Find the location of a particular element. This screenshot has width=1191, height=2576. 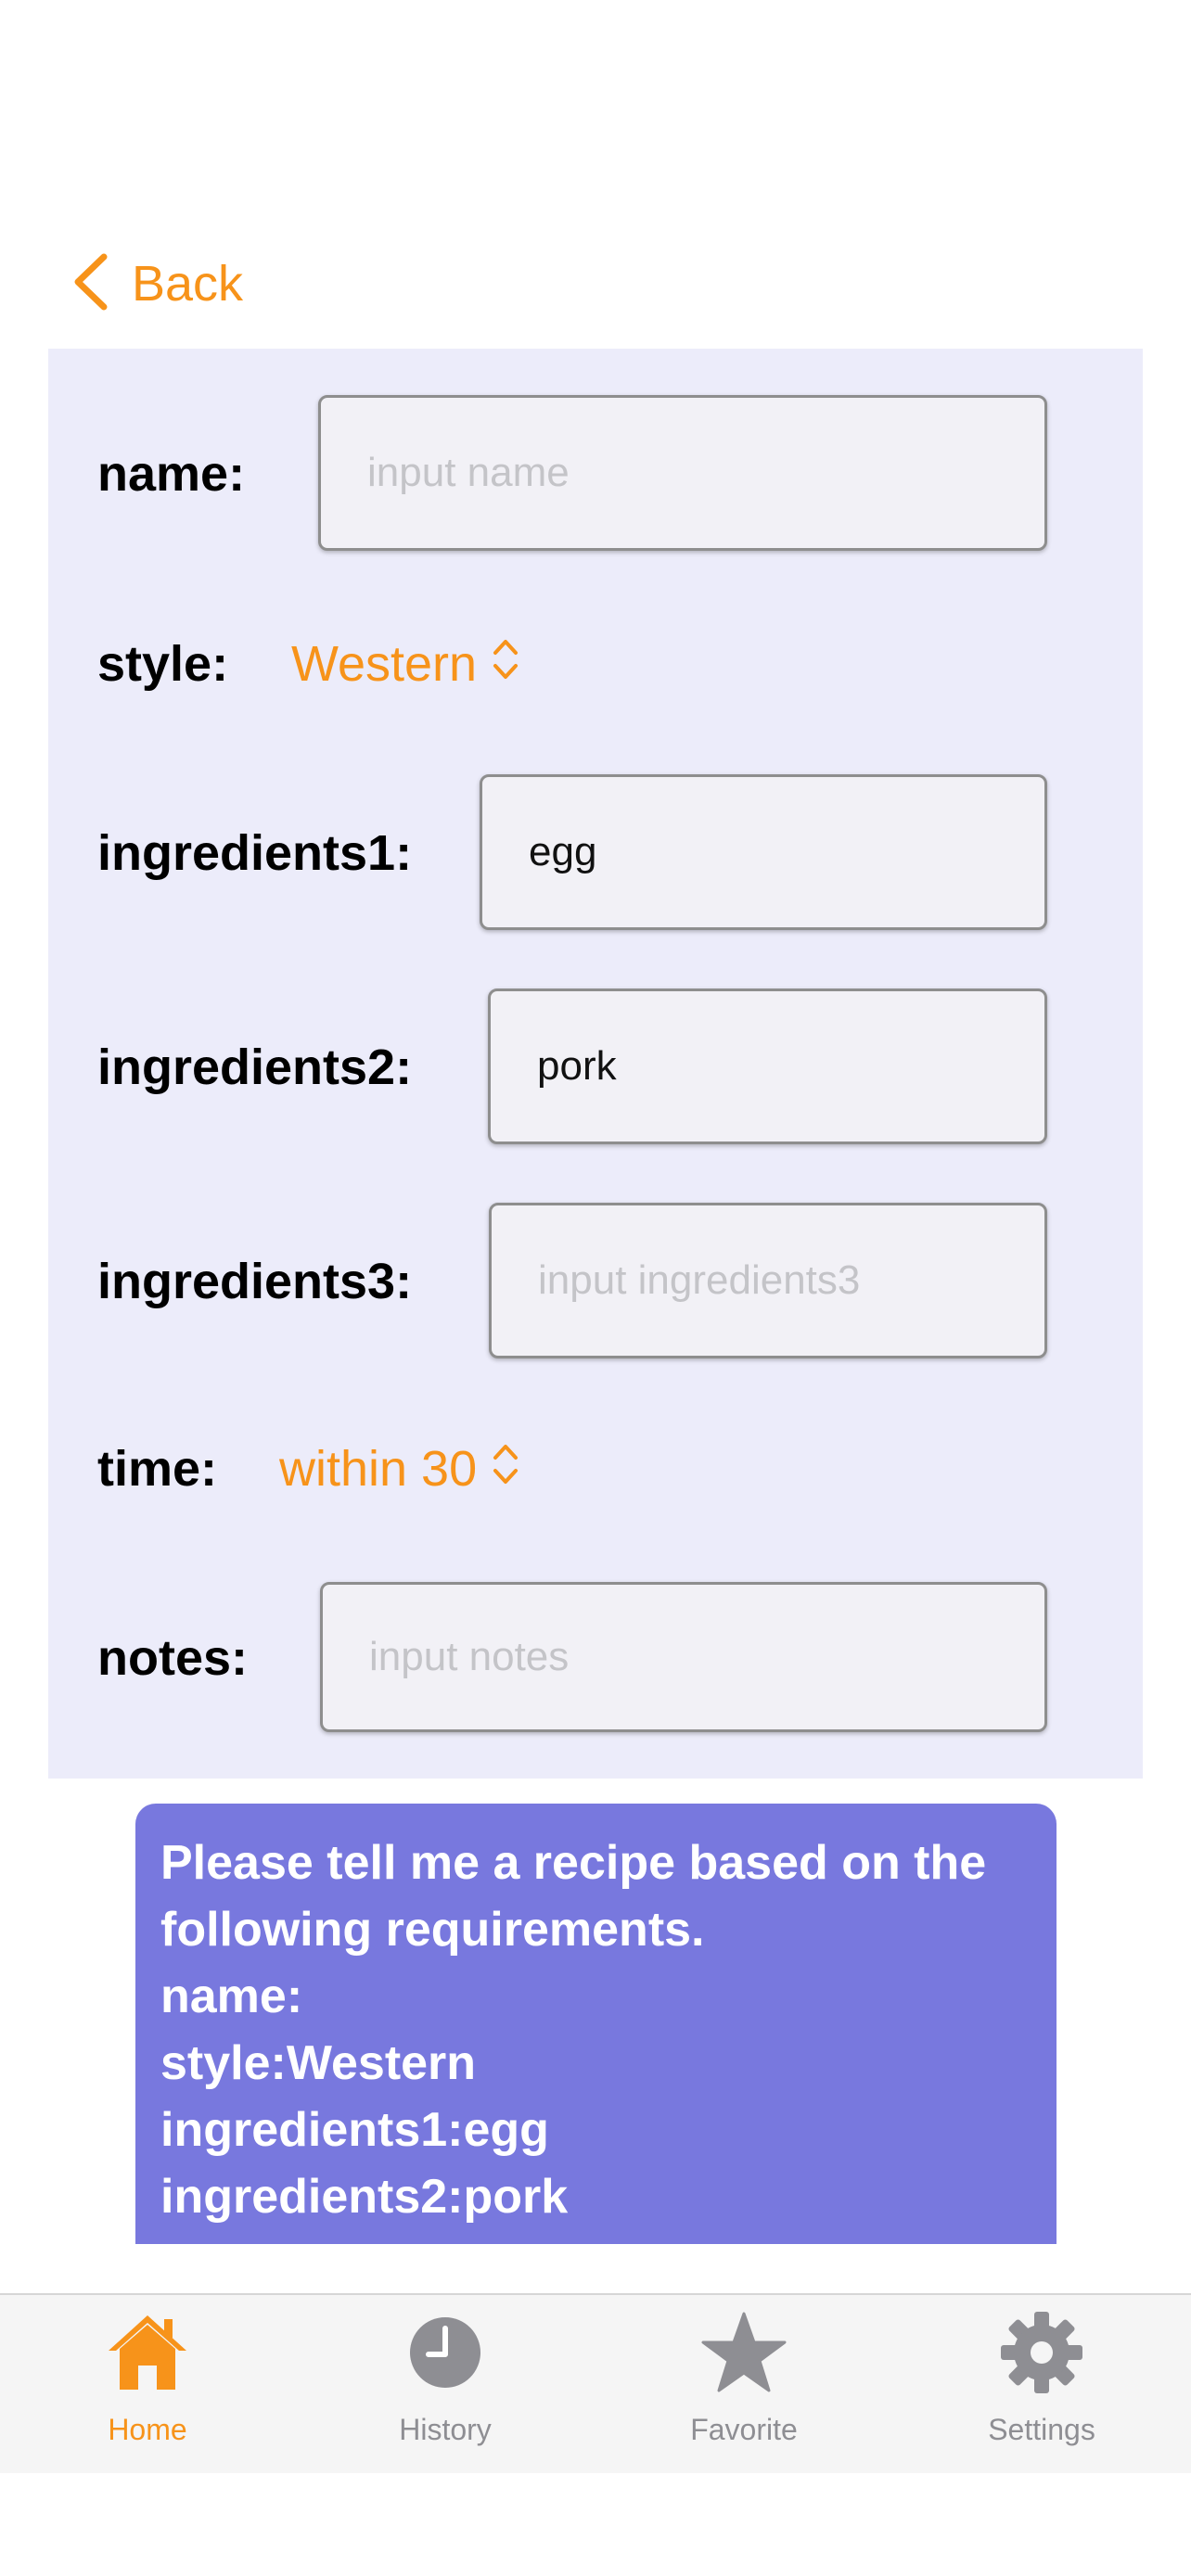

house-icon is located at coordinates (147, 2355).